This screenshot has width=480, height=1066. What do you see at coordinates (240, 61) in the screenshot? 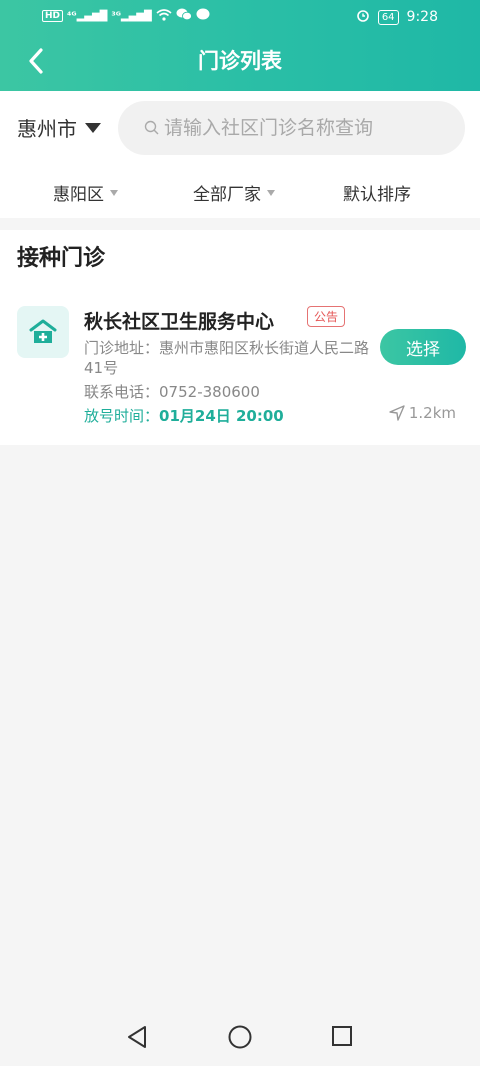
I see `page-title: 门诊列表` at bounding box center [240, 61].